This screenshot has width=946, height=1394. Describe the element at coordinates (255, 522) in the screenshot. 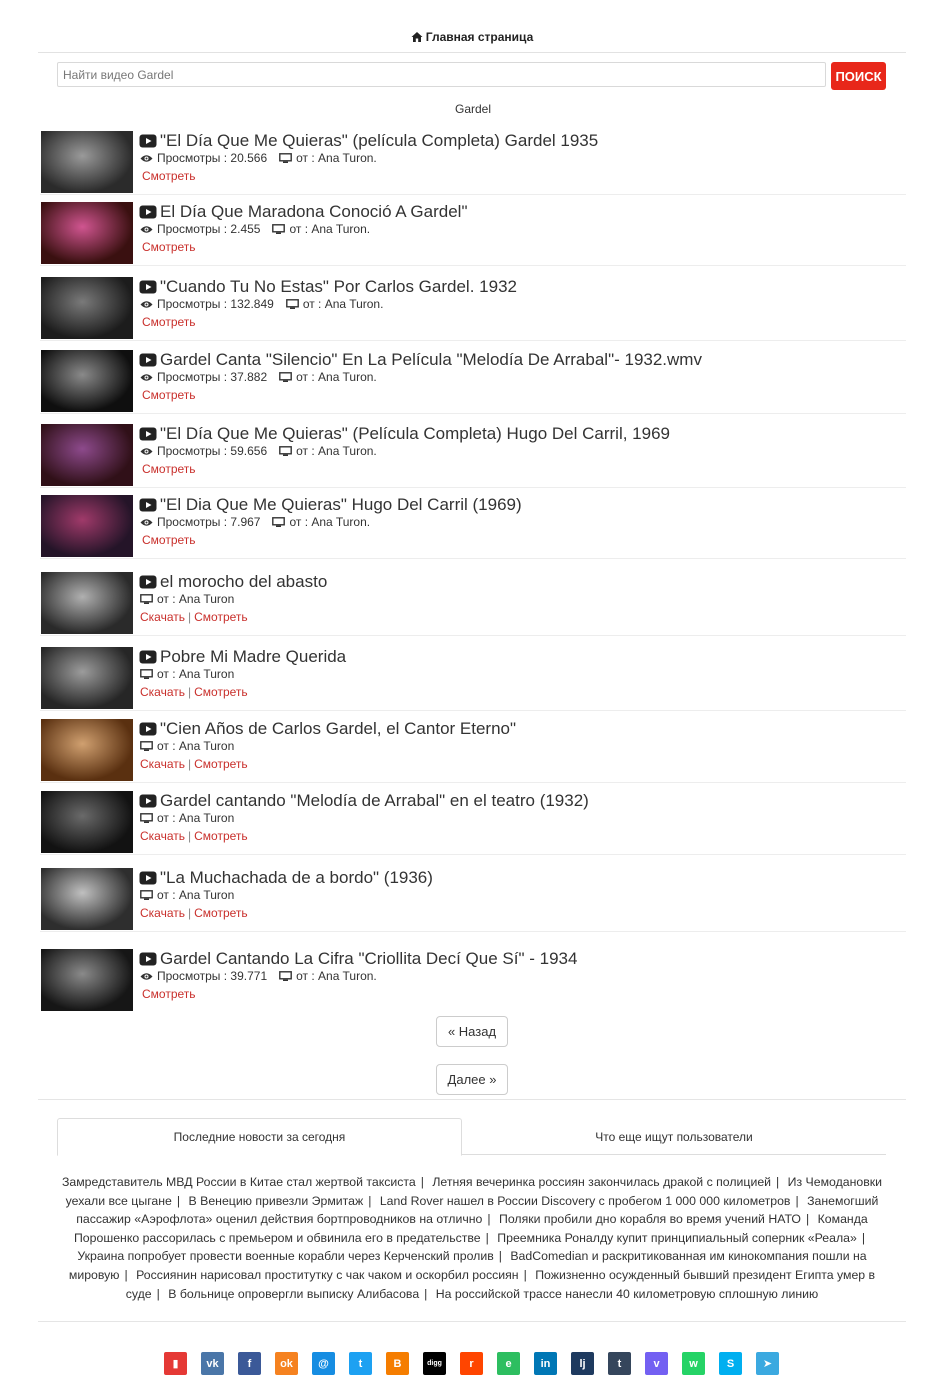

I see `video-meta: Просмотры : 7.967 от : Ana Turon.` at that location.